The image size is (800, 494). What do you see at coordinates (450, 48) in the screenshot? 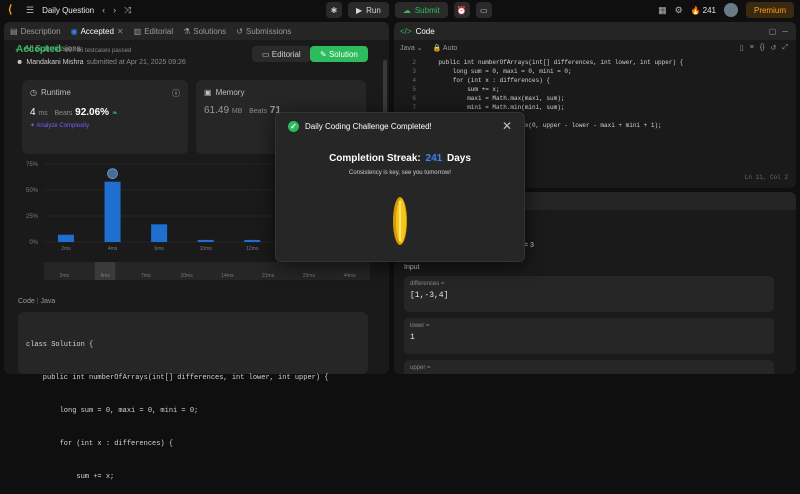
I see `auto-label: Auto` at bounding box center [450, 48].